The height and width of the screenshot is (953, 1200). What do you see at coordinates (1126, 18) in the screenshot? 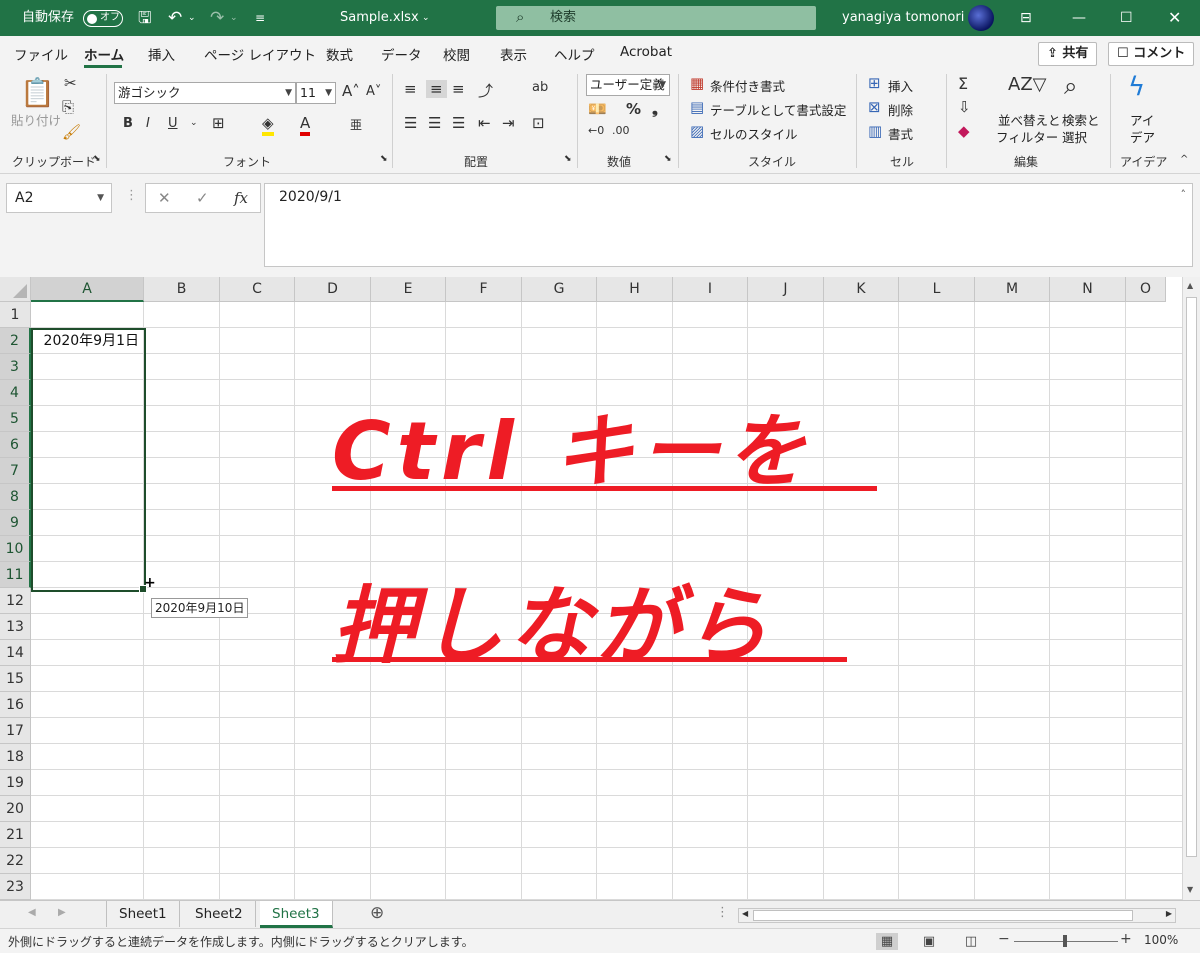
I see `maximize-icon: ☐` at bounding box center [1126, 18].